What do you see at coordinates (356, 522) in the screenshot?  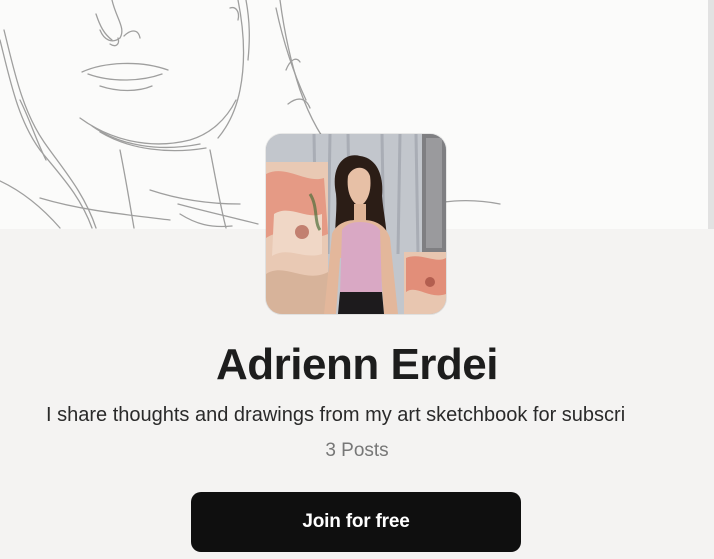 I see `join-for-free-button: Join for free` at bounding box center [356, 522].